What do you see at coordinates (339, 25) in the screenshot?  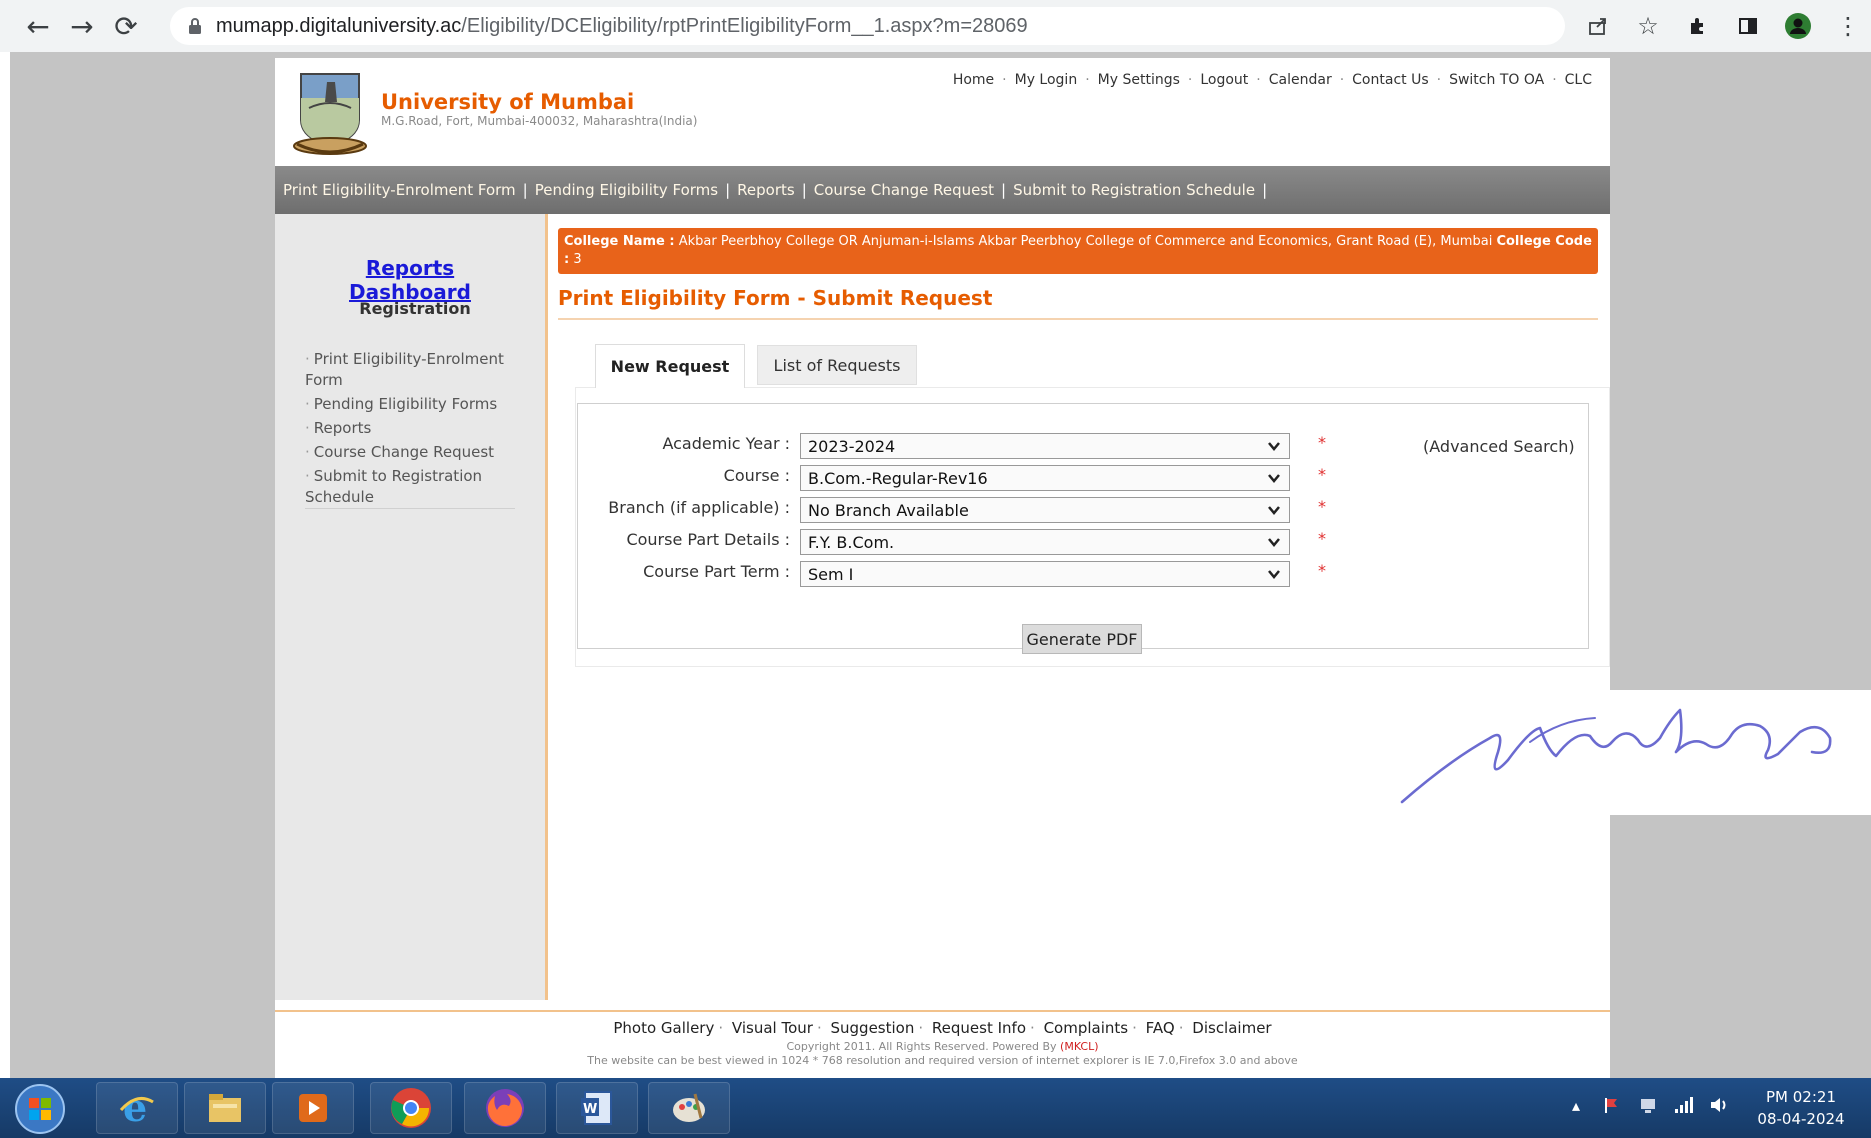 I see `url-host: mumapp.digitaluniversity.ac` at bounding box center [339, 25].